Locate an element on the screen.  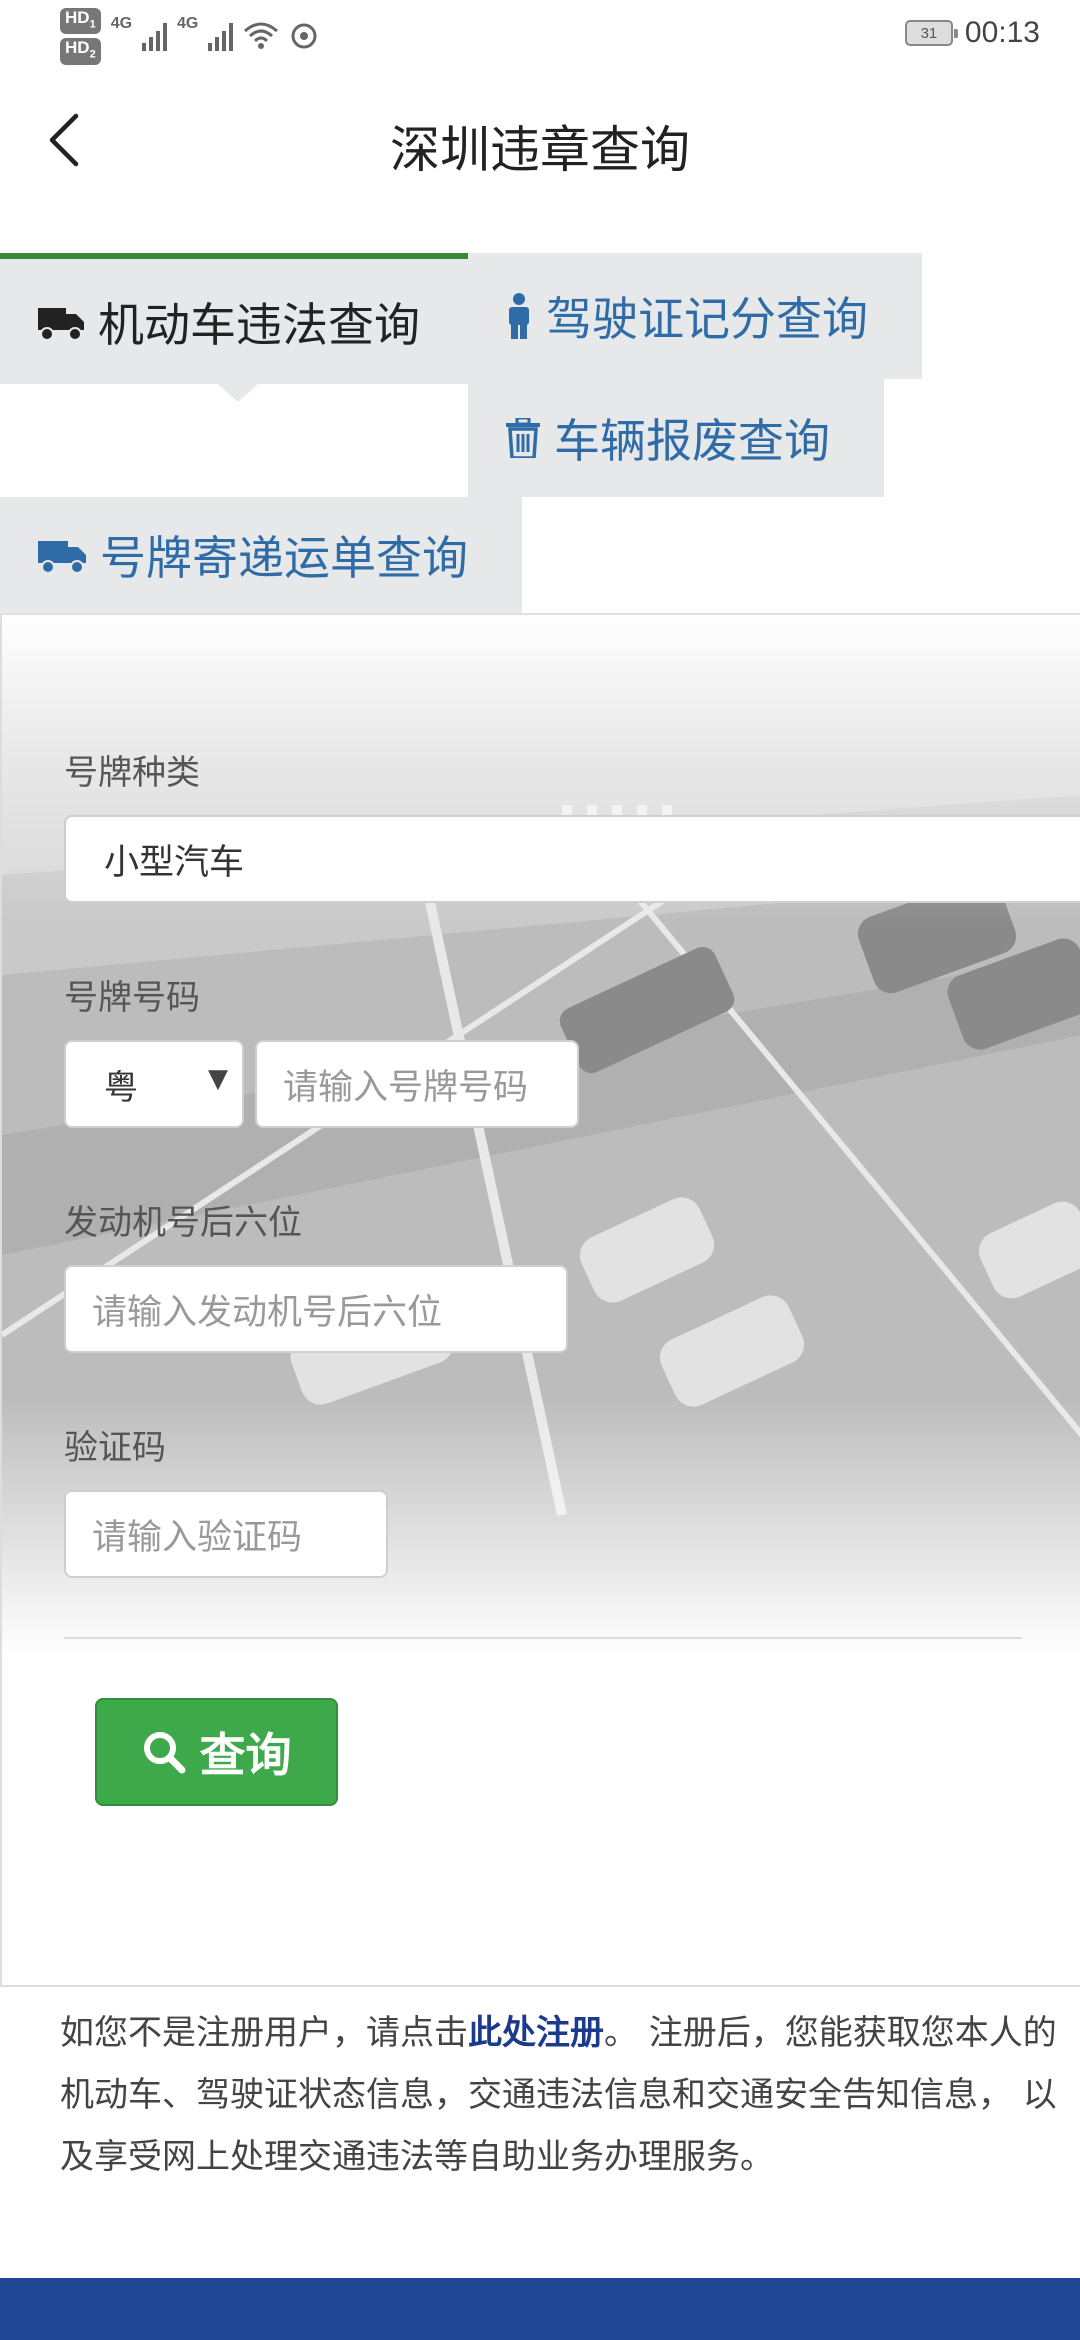
page-title: 深圳违章查询 is located at coordinates (540, 150).